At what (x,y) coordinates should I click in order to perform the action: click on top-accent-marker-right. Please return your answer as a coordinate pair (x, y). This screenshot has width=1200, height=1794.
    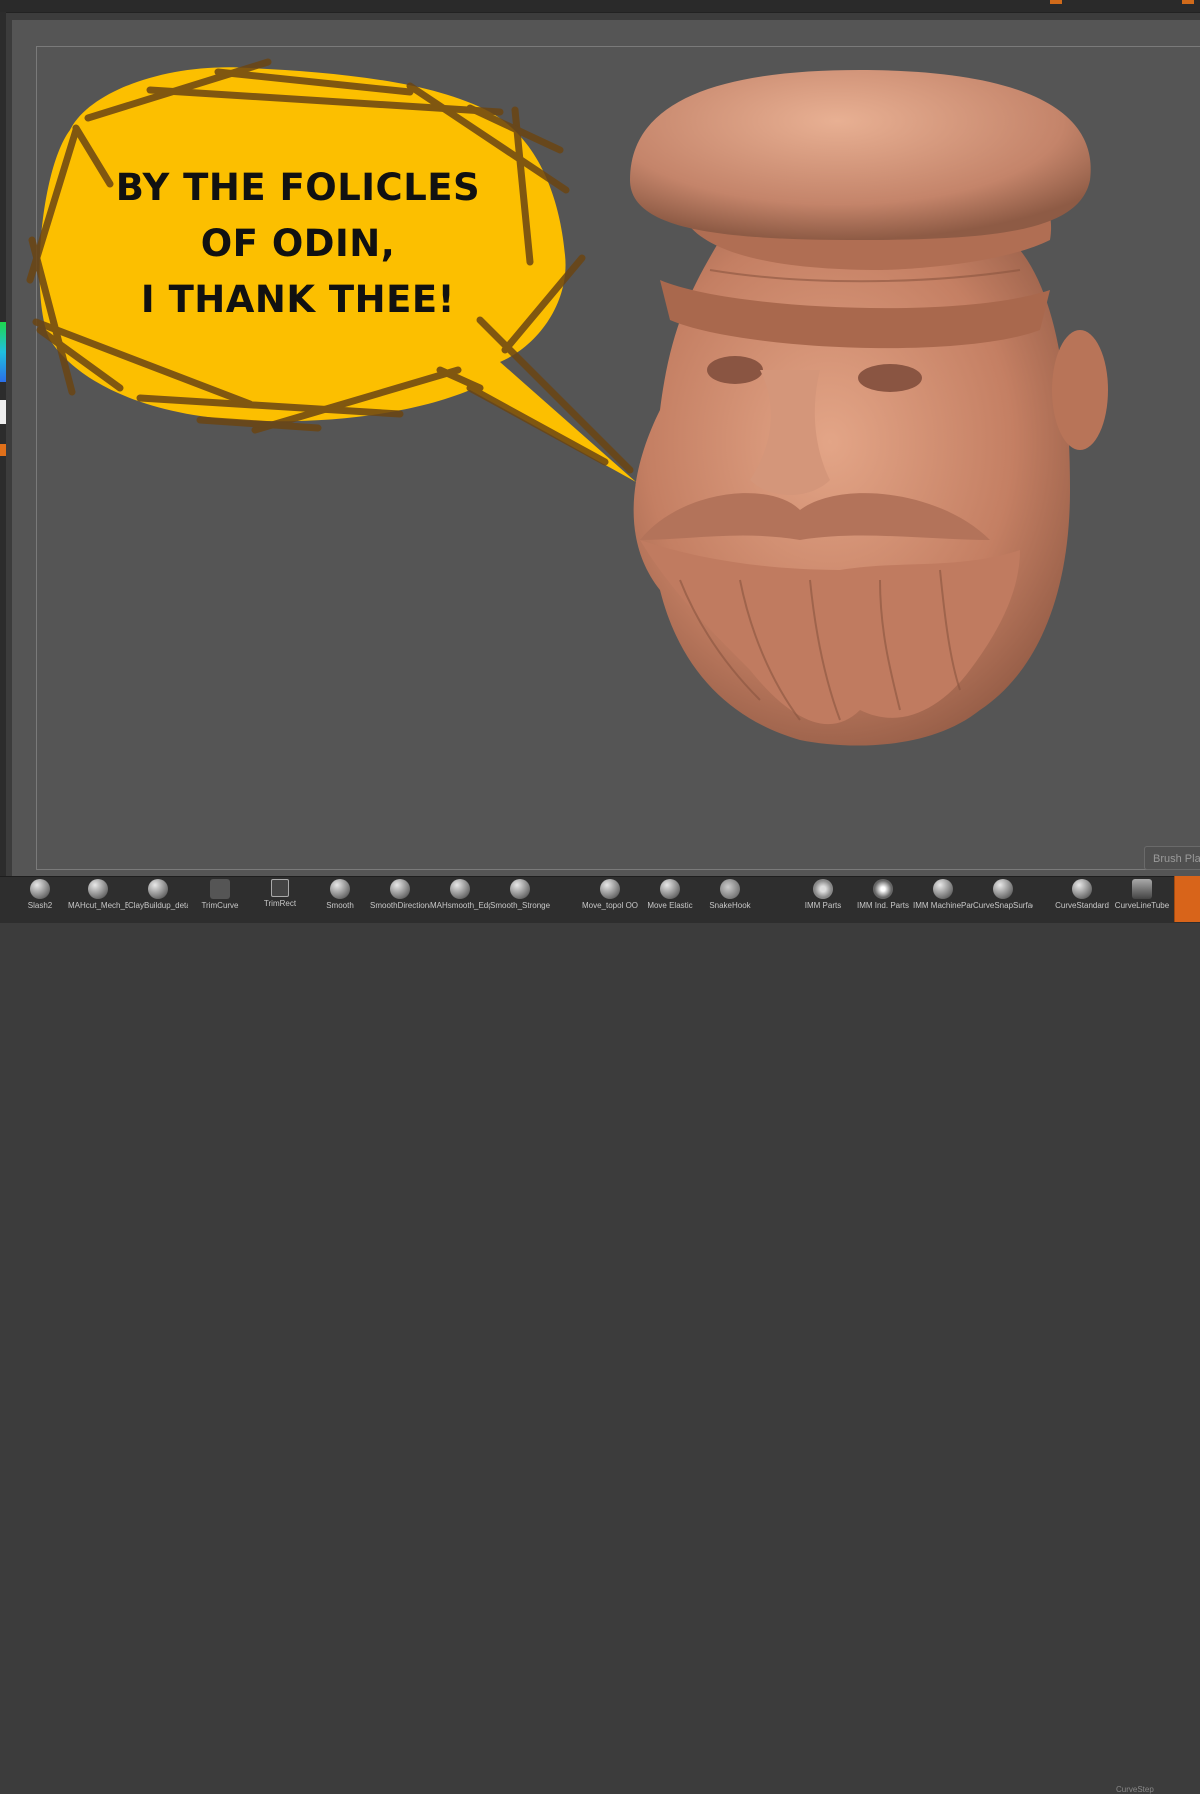
    Looking at the image, I should click on (1188, 2).